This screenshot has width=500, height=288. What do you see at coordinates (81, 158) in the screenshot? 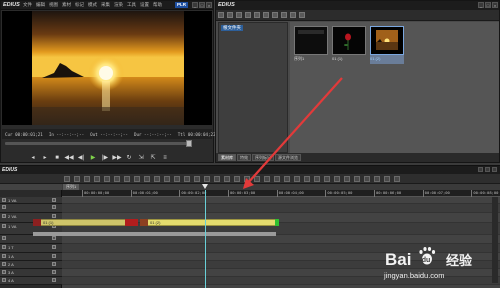
I see `step-back-icon: ◀|` at bounding box center [81, 158].